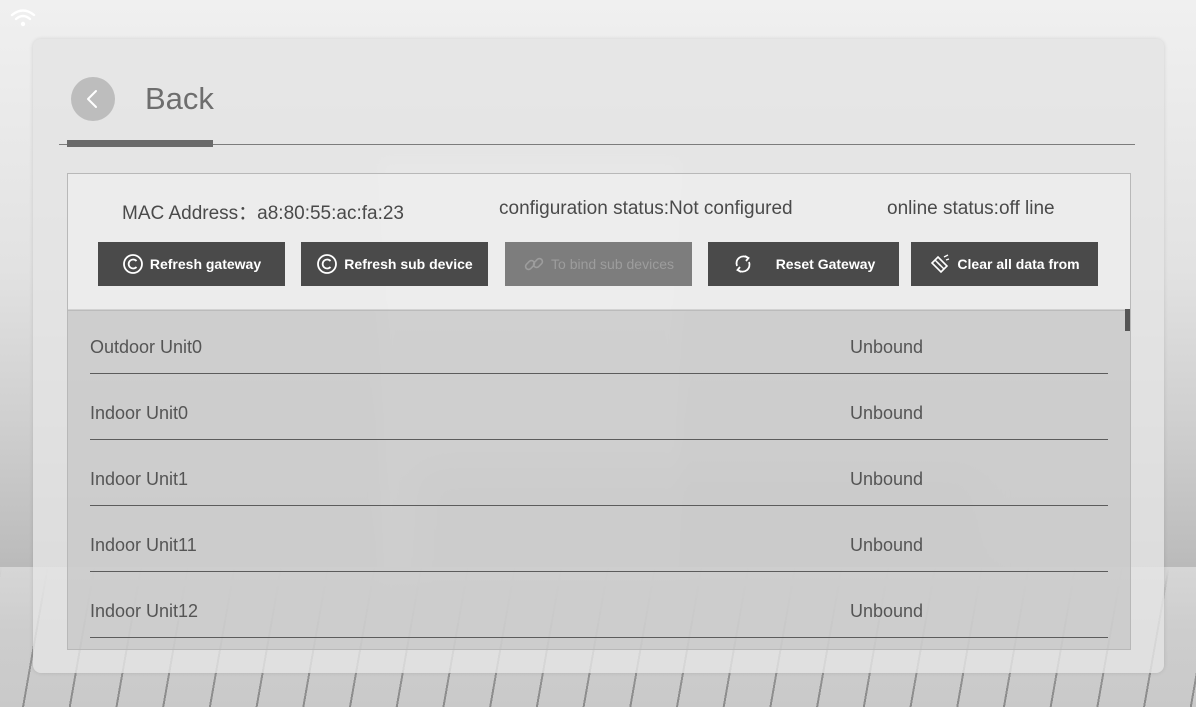  I want to click on mac-address: MAC Address：a8:80:55:ac:fa:23, so click(263, 213).